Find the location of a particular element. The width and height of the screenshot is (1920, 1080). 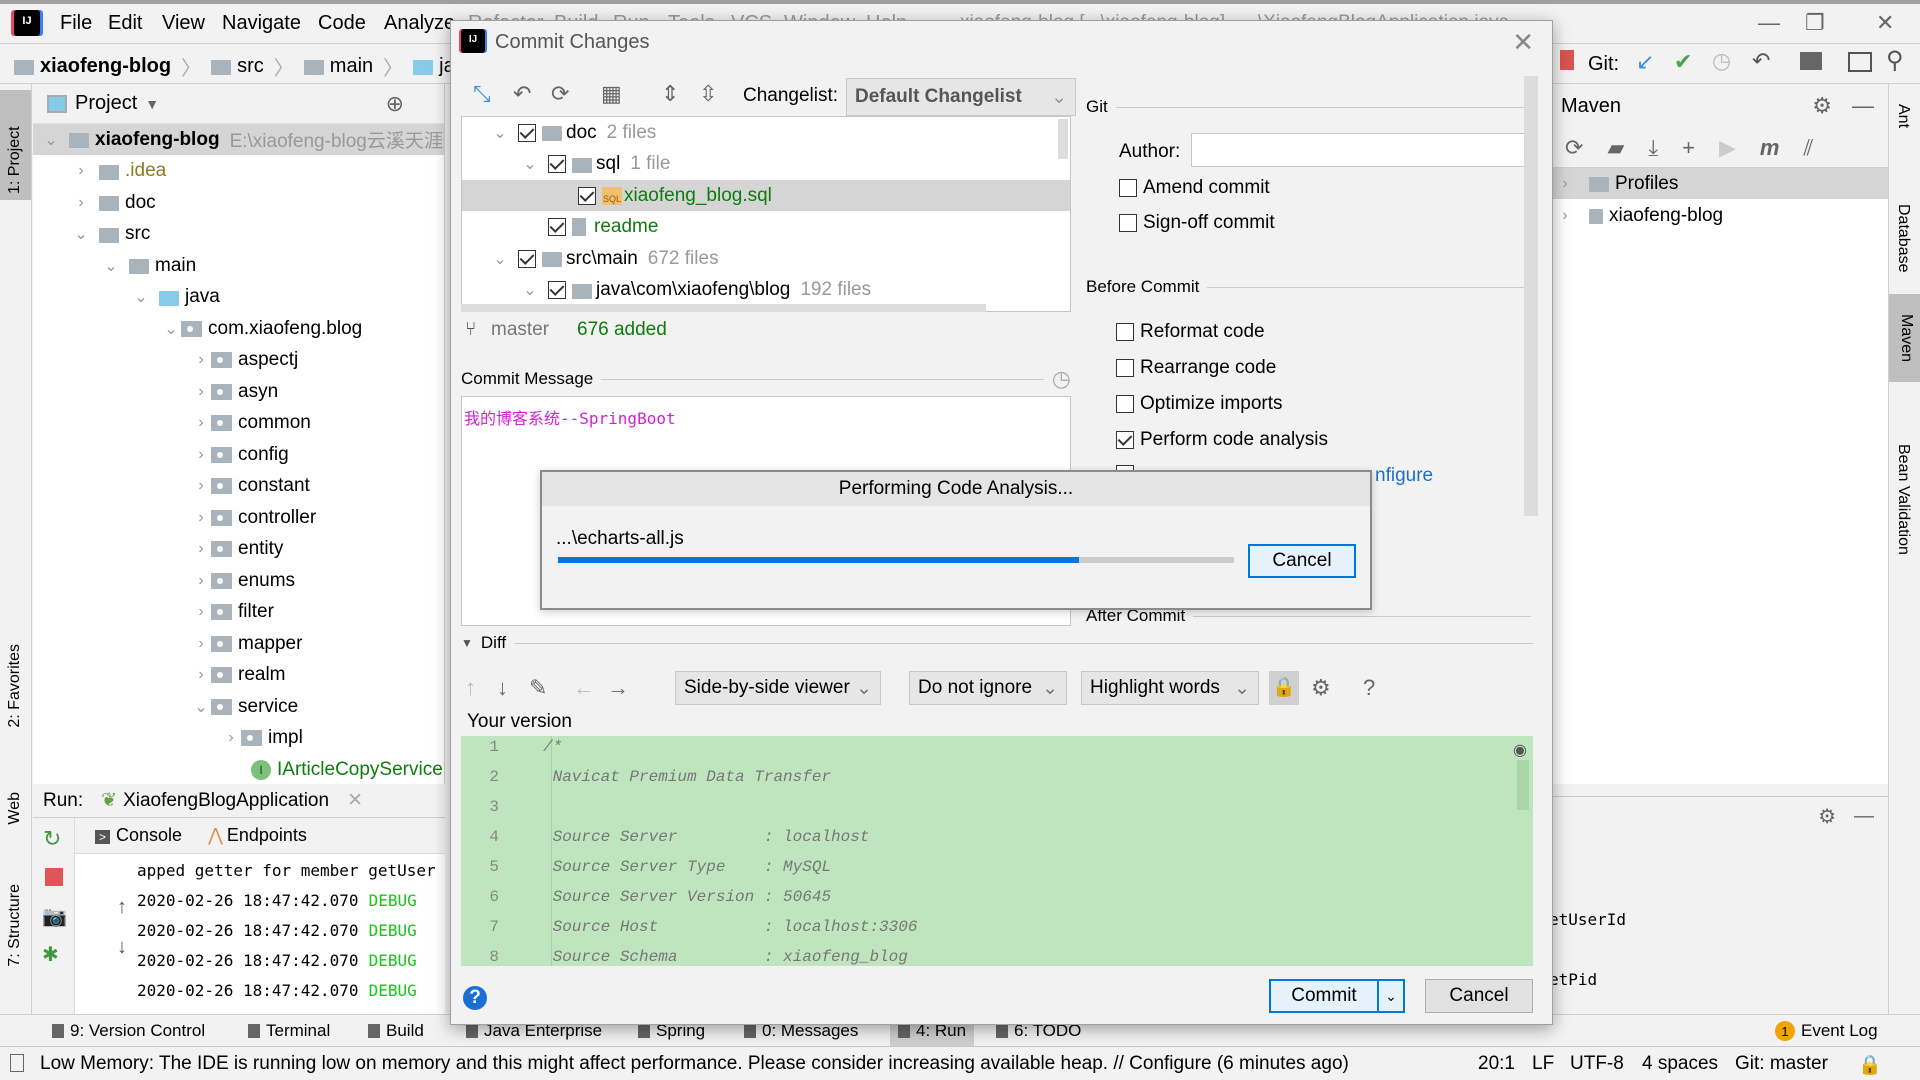

diff-section: ▼ Diff is located at coordinates (997, 643).